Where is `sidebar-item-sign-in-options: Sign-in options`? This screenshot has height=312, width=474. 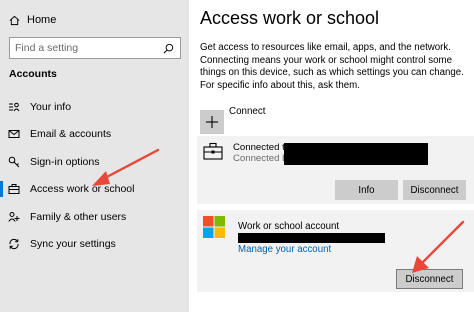
sidebar-item-sign-in-options: Sign-in options is located at coordinates (94, 162).